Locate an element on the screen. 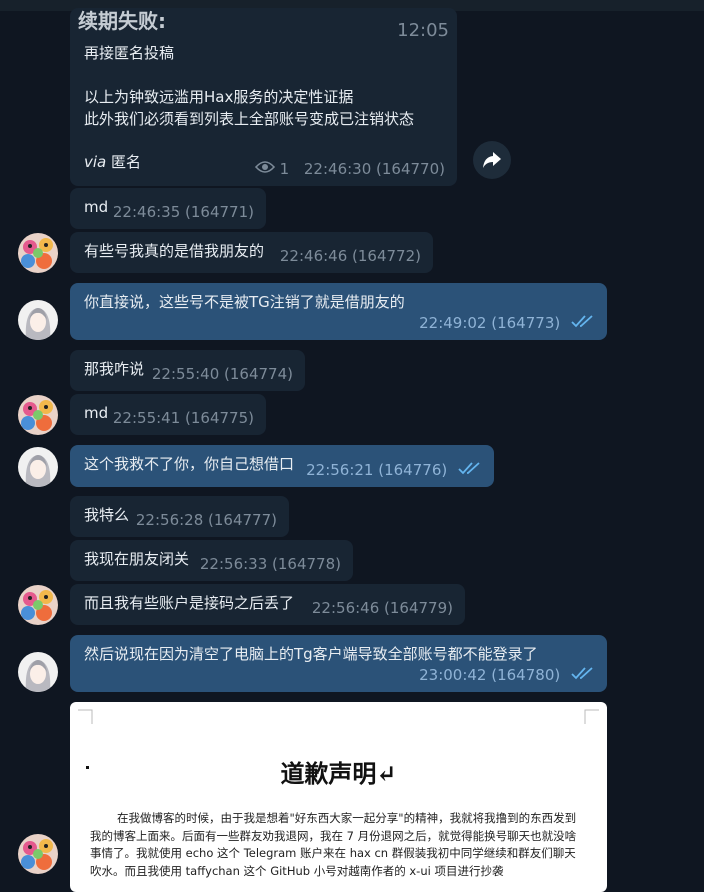  message-meta: 1 22:46:30 (164770) is located at coordinates (349, 169).